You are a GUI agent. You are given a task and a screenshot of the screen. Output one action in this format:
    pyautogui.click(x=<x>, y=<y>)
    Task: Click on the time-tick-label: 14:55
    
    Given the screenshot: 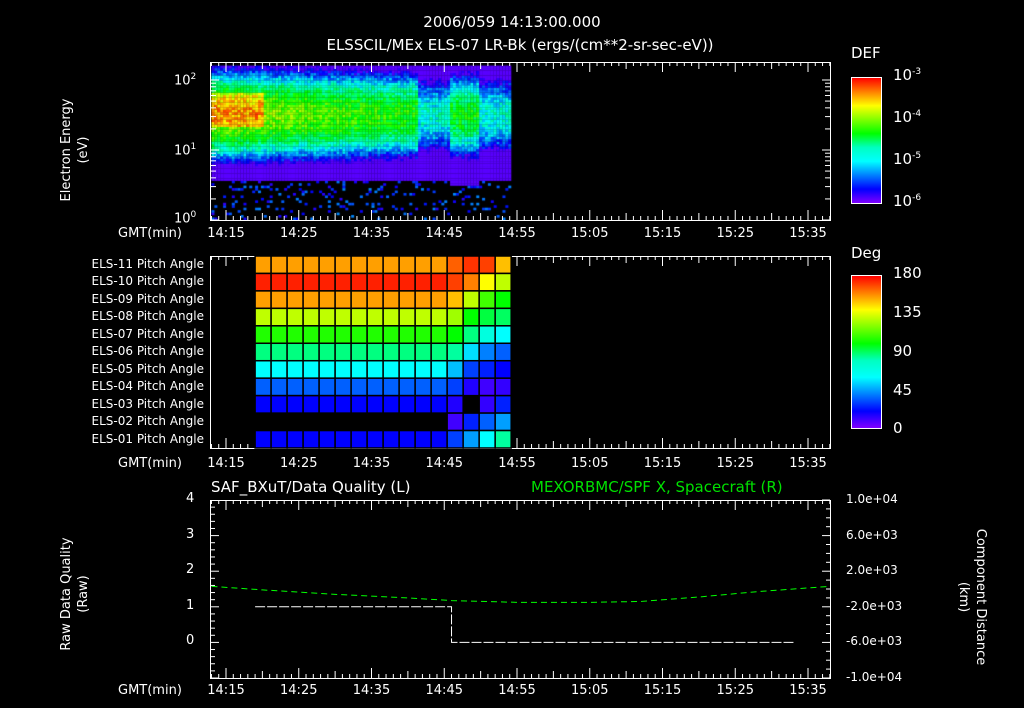 What is the action you would take?
    pyautogui.click(x=517, y=690)
    